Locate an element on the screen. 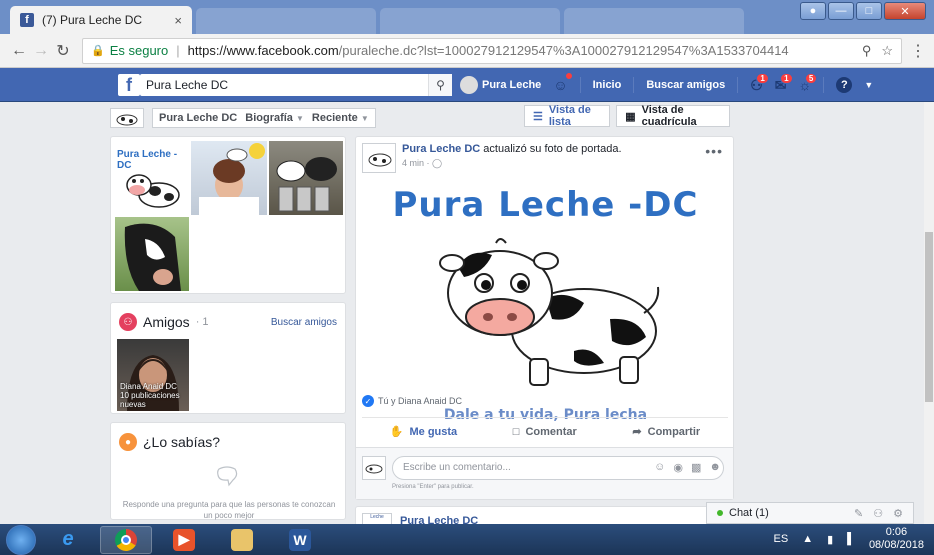 The height and width of the screenshot is (555, 934). breadcrumb-recent: Reciente ▼ is located at coordinates (340, 118).